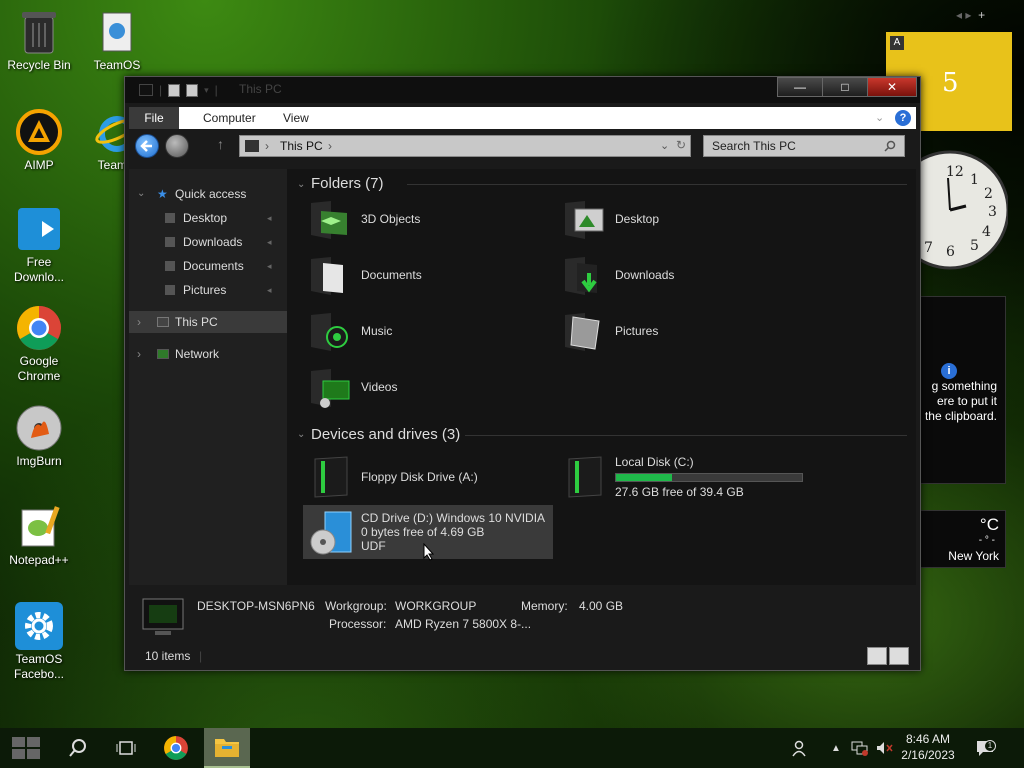  I want to click on drive-local-disk-c: Local Disk (C:) 27.6 GB free of 39.4 GB, so click(686, 477).